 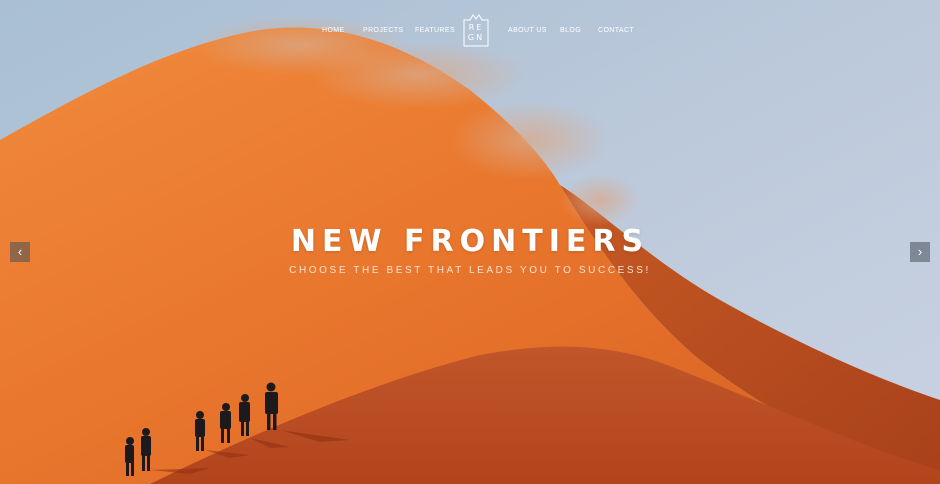 I want to click on nav-blog-link: BLOG, so click(x=570, y=30).